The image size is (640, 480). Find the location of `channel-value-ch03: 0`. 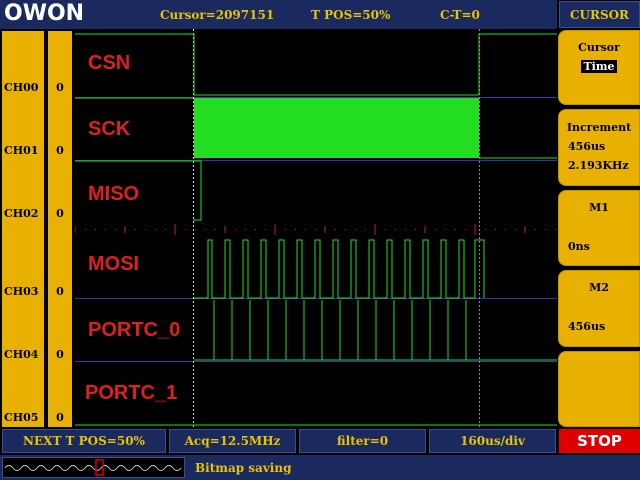

channel-value-ch03: 0 is located at coordinates (60, 291).